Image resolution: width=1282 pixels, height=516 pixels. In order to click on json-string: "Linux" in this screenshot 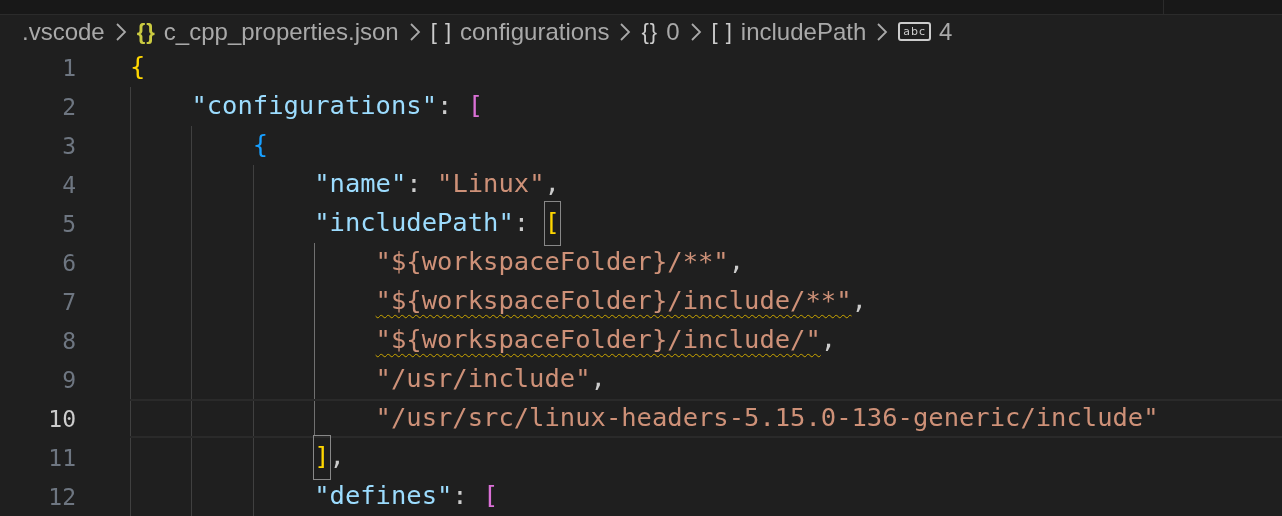, I will do `click(491, 184)`.